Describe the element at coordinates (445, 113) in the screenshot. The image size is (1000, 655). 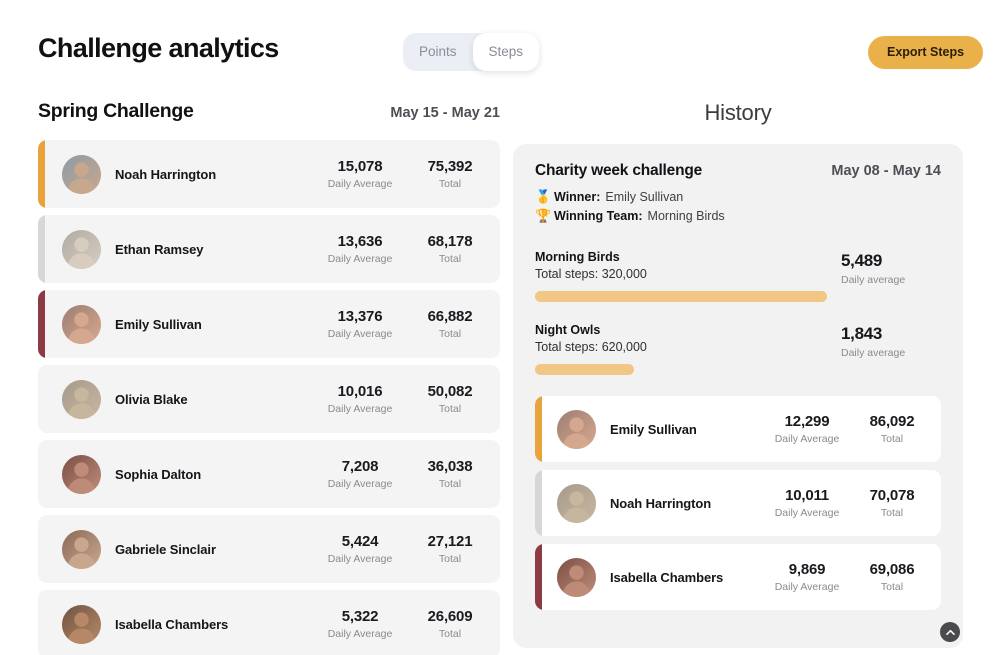
I see `spring-challenge-date-range: May 15 - May 21` at that location.